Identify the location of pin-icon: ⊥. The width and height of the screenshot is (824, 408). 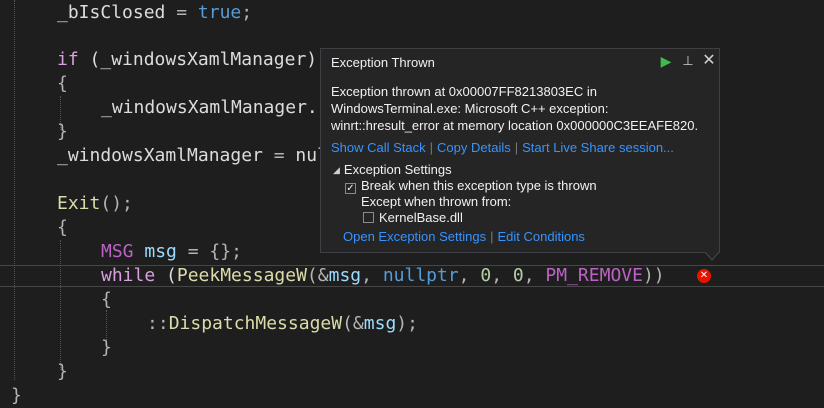
(688, 61).